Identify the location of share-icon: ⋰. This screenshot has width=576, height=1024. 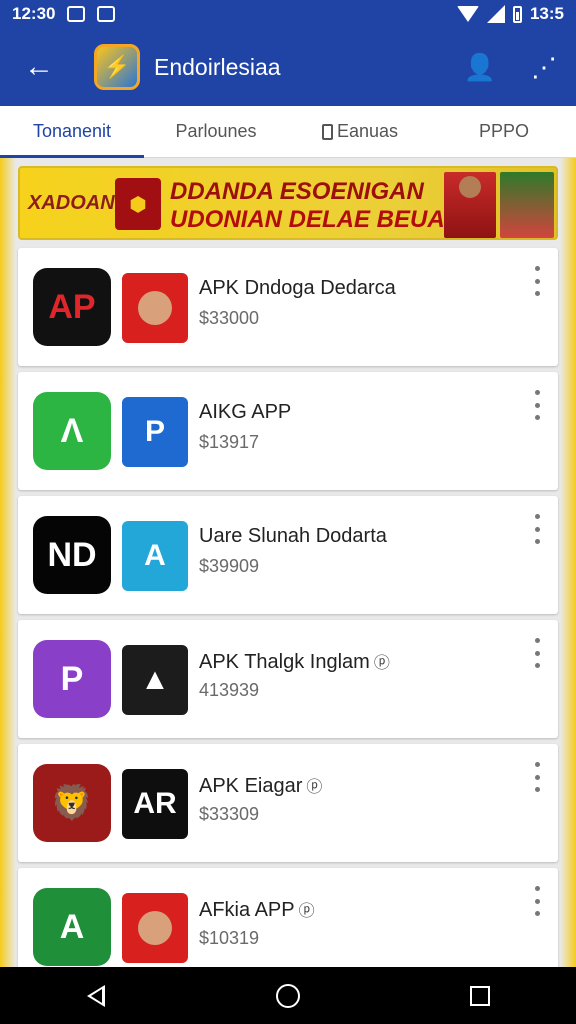
(544, 66).